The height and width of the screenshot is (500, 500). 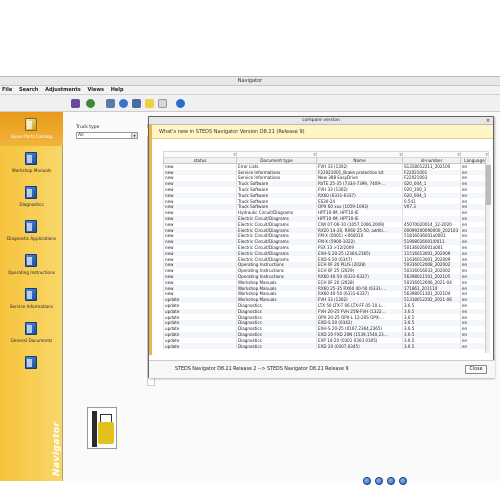 I want to click on sidebar-item-extra, so click(x=31, y=367).